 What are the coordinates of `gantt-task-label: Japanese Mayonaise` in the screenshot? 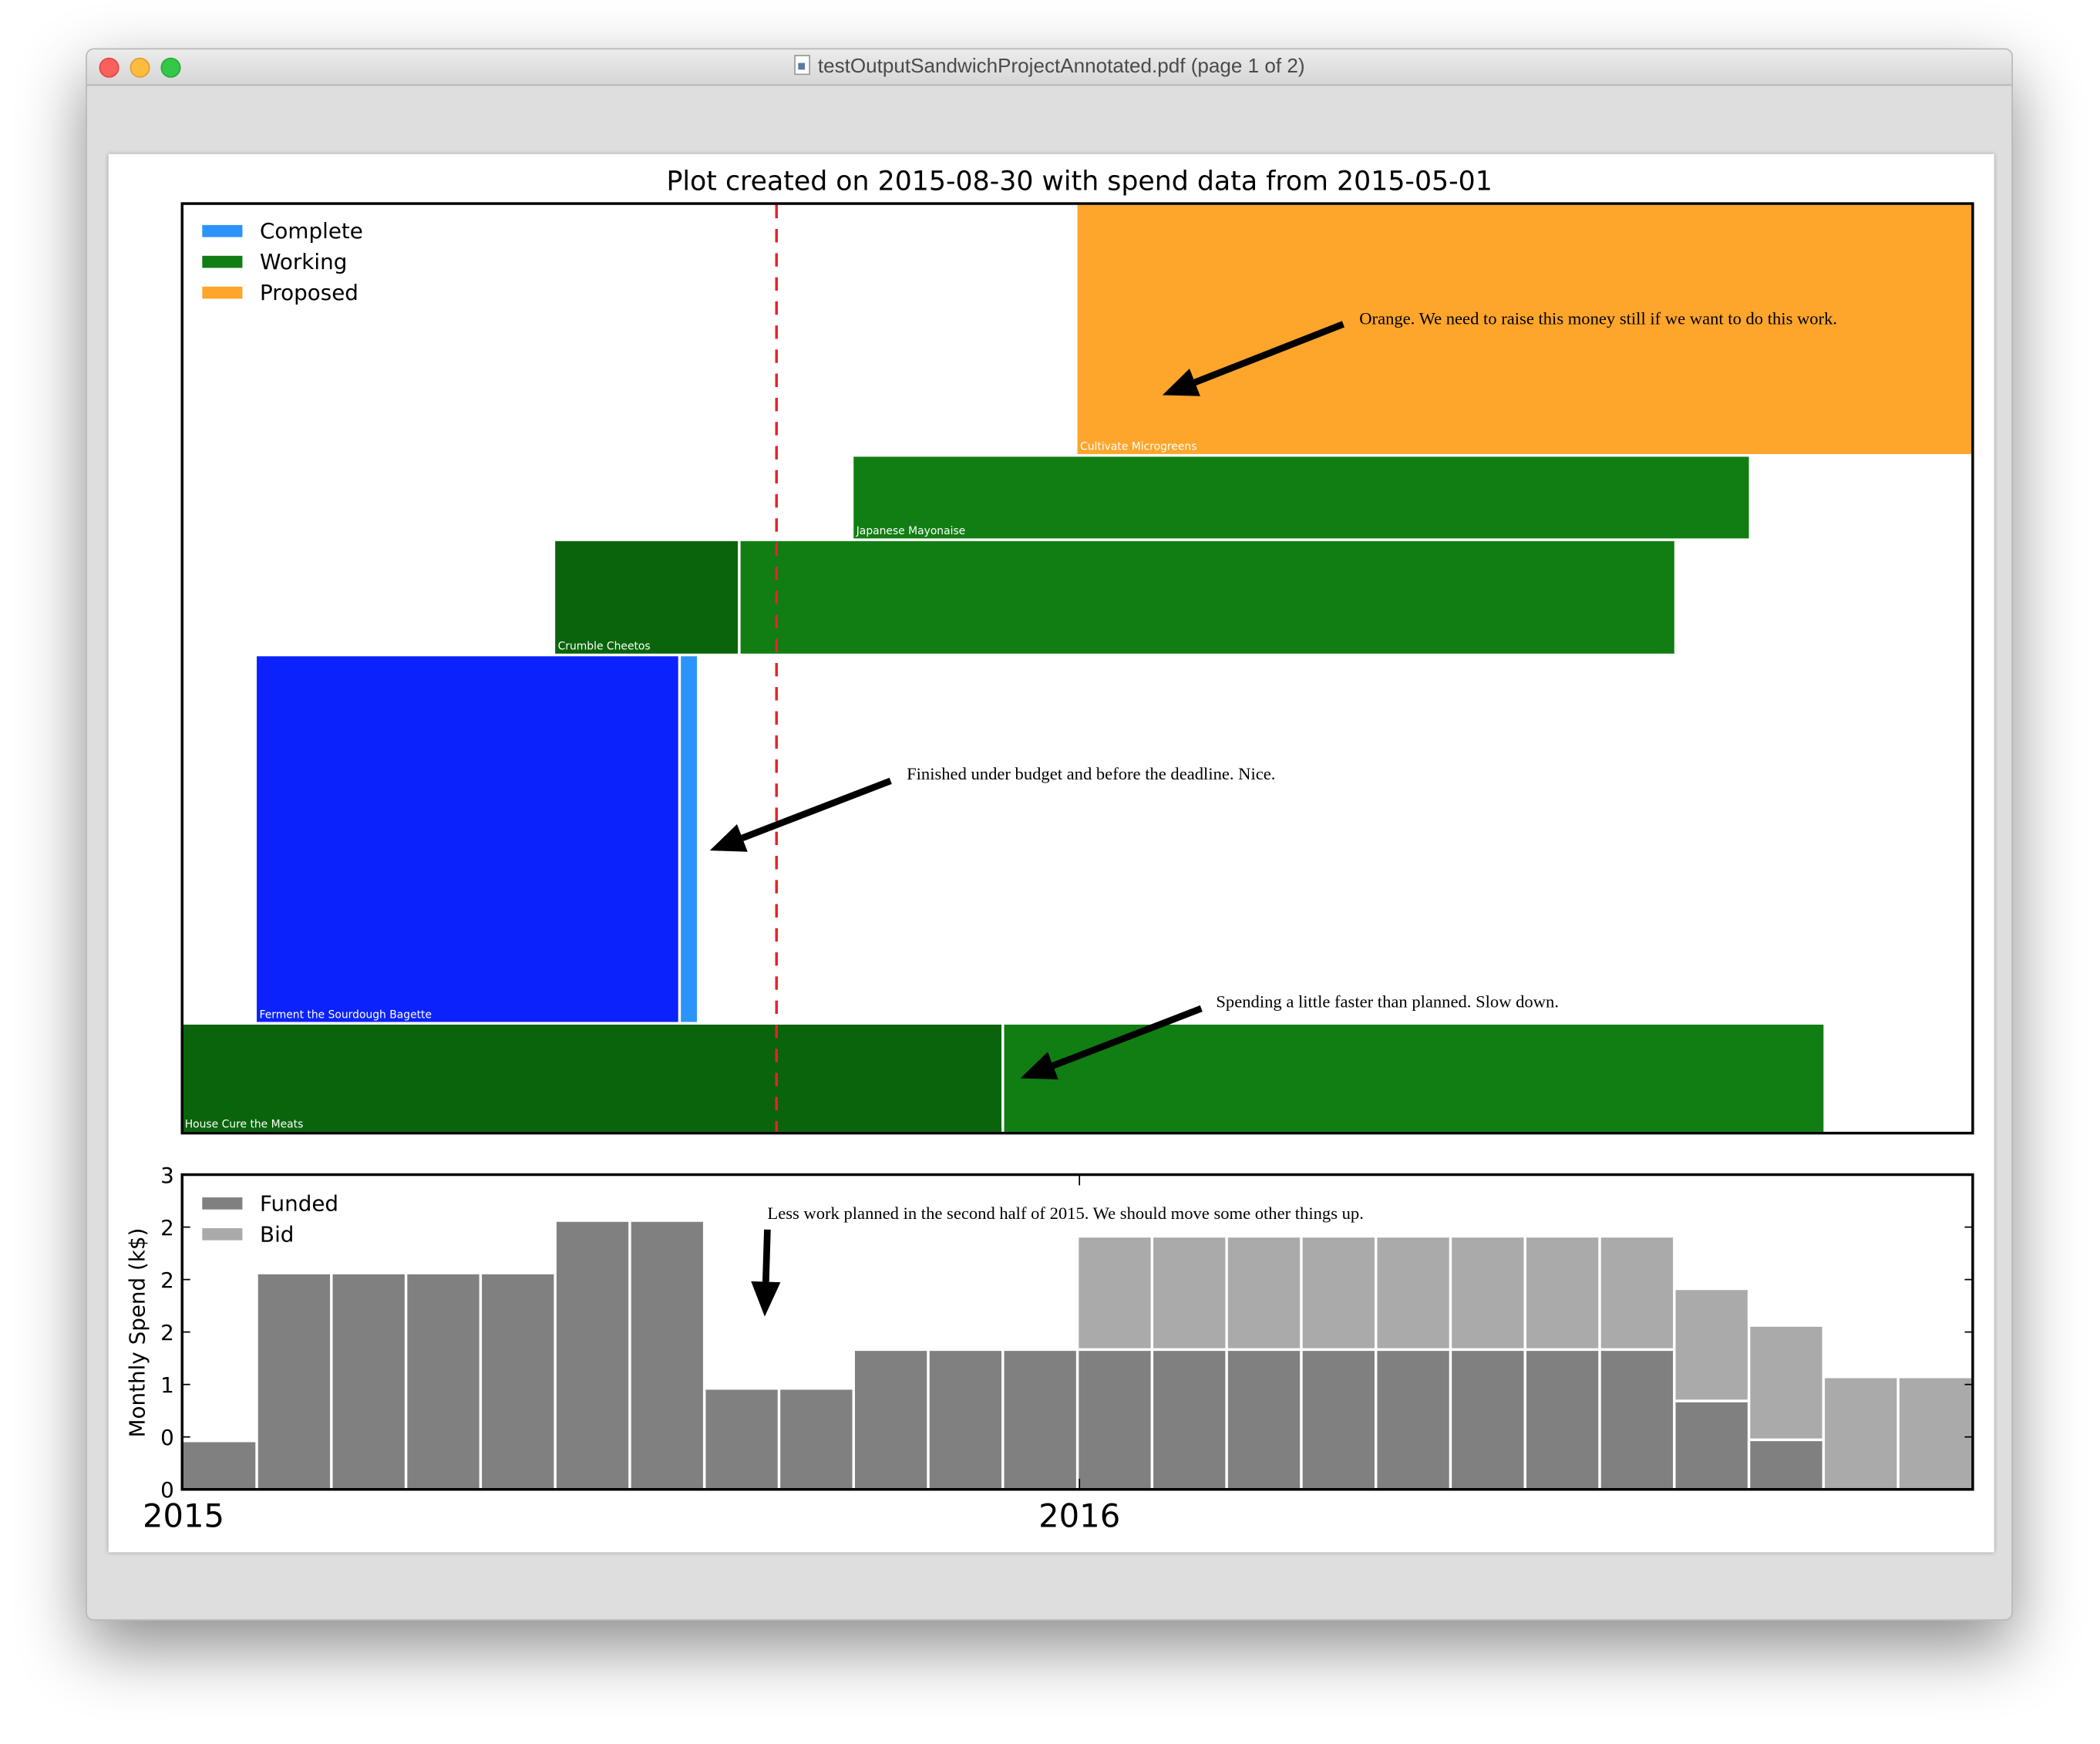 It's located at (911, 531).